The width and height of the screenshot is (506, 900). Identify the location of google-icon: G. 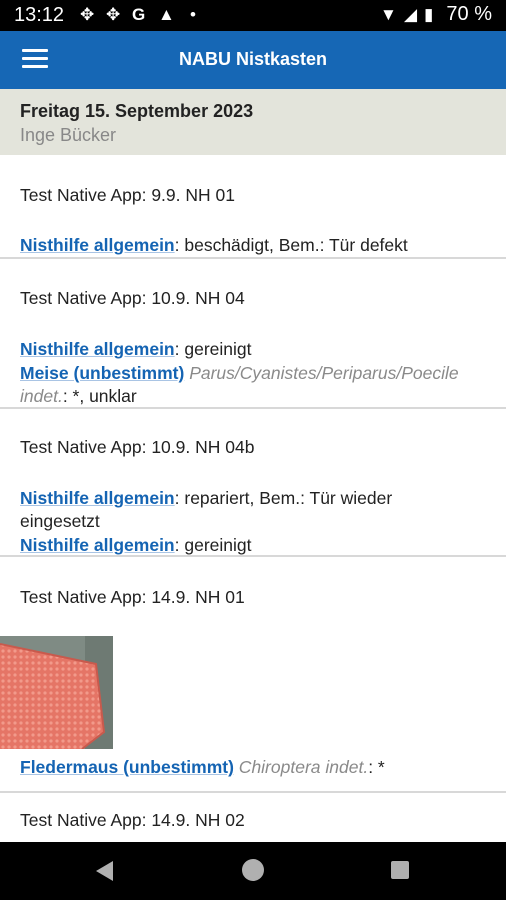
(139, 14).